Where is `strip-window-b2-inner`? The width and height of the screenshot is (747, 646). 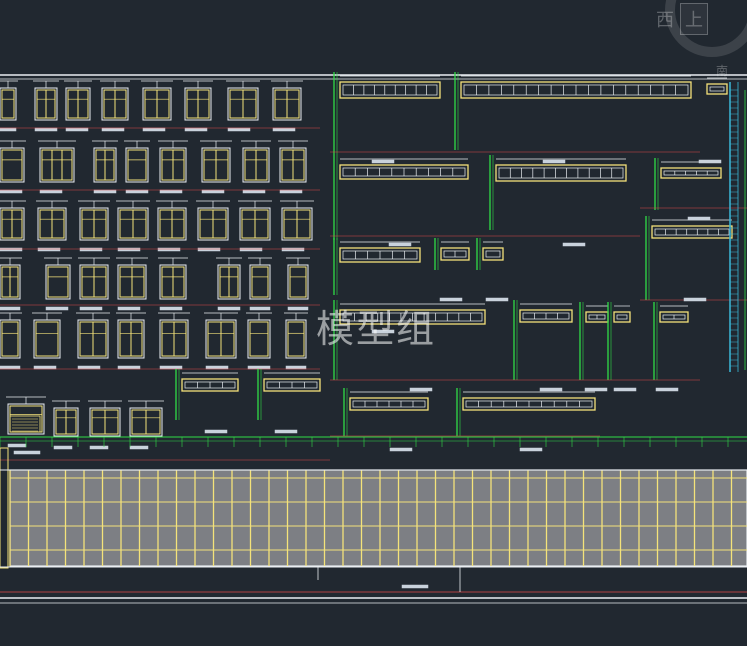
strip-window-b2-inner is located at coordinates (561, 173).